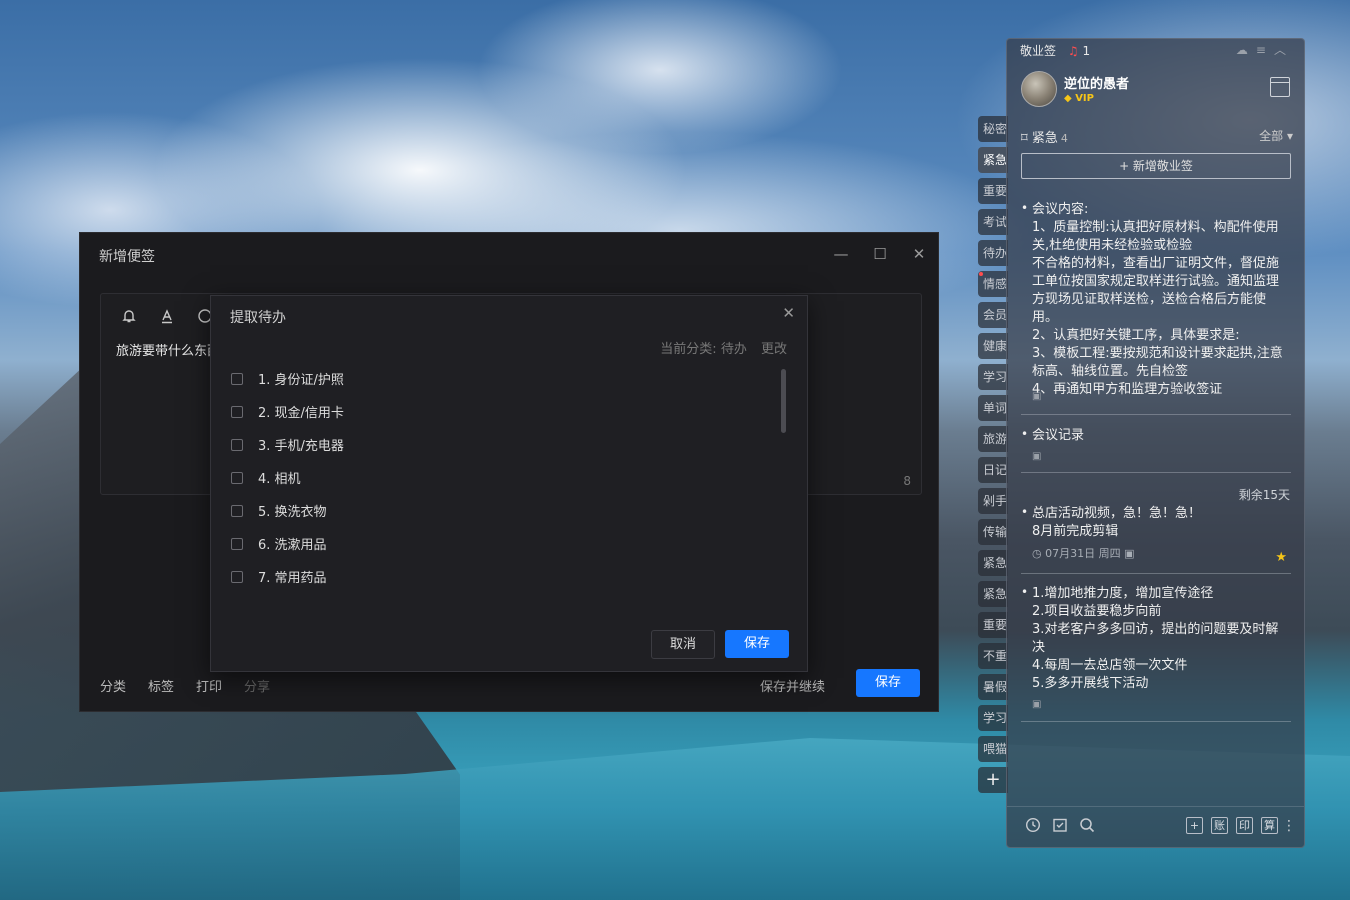 The width and height of the screenshot is (1350, 900). What do you see at coordinates (1157, 362) in the screenshot?
I see `note-line: 3、模板工程:要按规范和设计要求起拱,注意标高、轴线位置。先自检签` at bounding box center [1157, 362].